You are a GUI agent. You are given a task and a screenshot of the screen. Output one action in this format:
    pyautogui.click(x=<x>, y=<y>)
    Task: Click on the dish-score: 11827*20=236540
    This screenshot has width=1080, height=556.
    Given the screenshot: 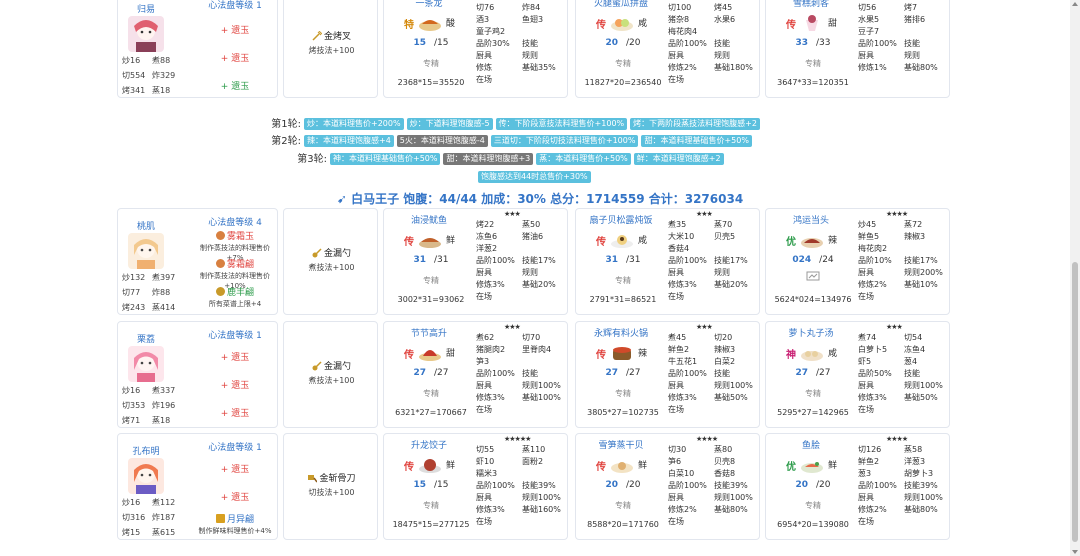 What is the action you would take?
    pyautogui.click(x=623, y=82)
    